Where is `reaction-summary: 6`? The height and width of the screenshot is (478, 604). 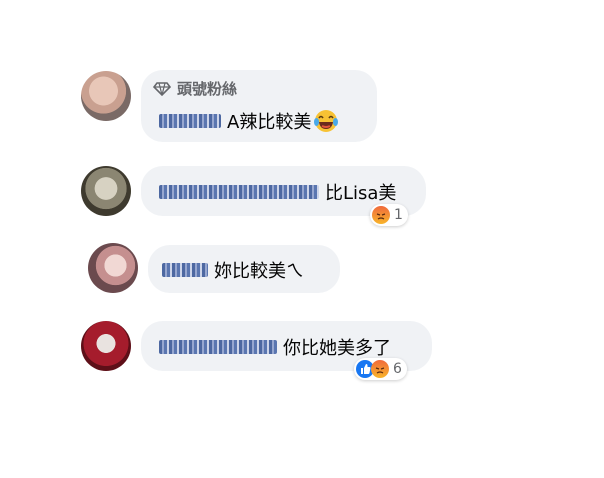 reaction-summary: 6 is located at coordinates (380, 369).